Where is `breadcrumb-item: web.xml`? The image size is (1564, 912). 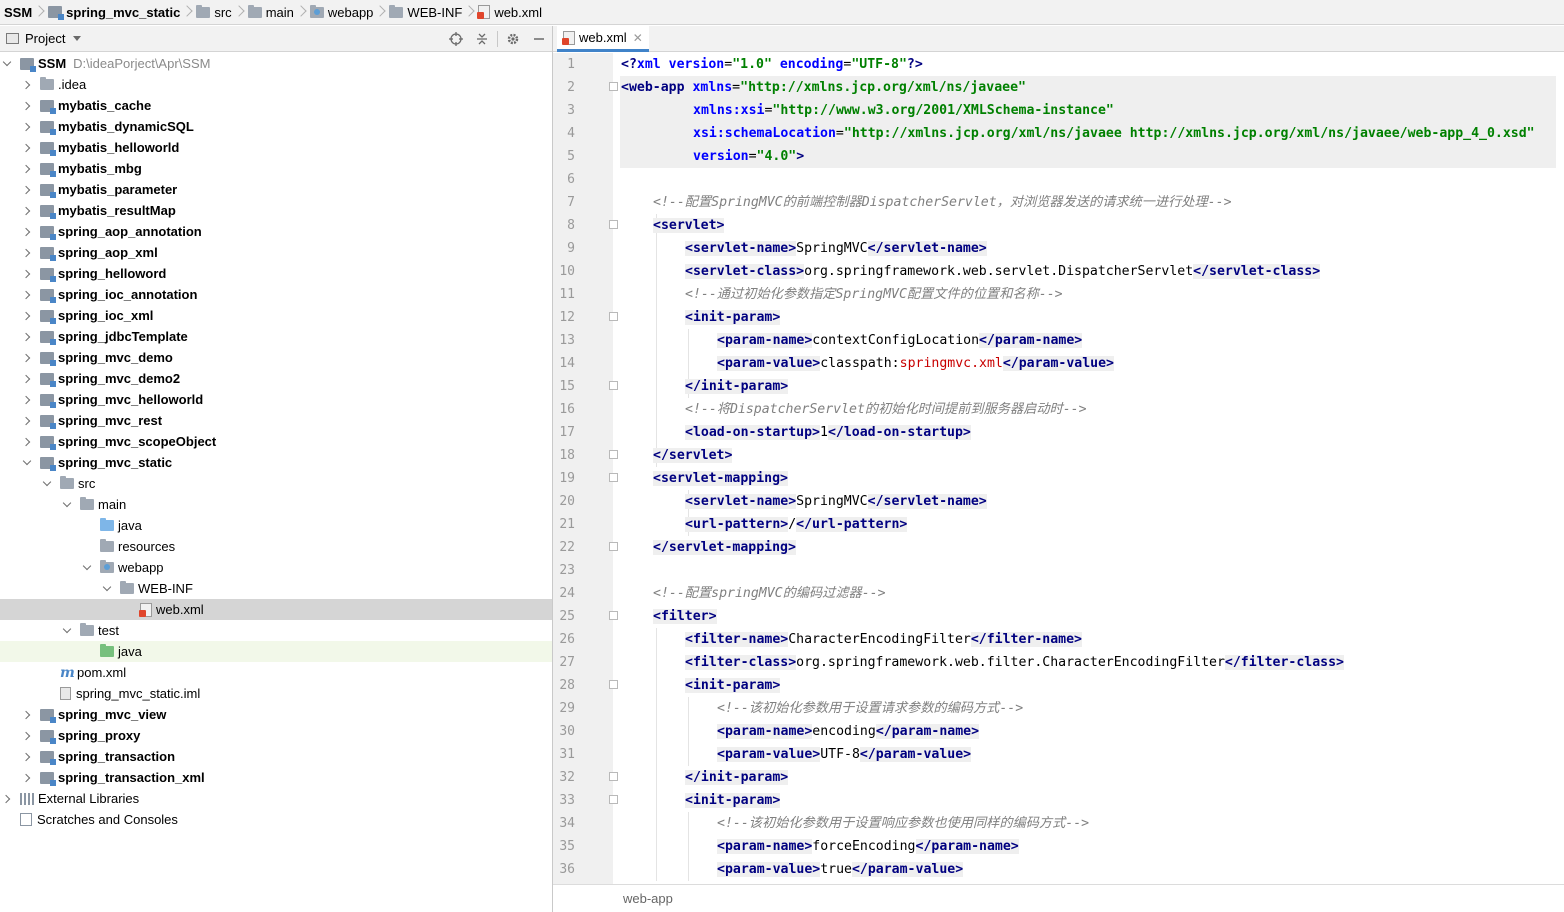 breadcrumb-item: web.xml is located at coordinates (509, 12).